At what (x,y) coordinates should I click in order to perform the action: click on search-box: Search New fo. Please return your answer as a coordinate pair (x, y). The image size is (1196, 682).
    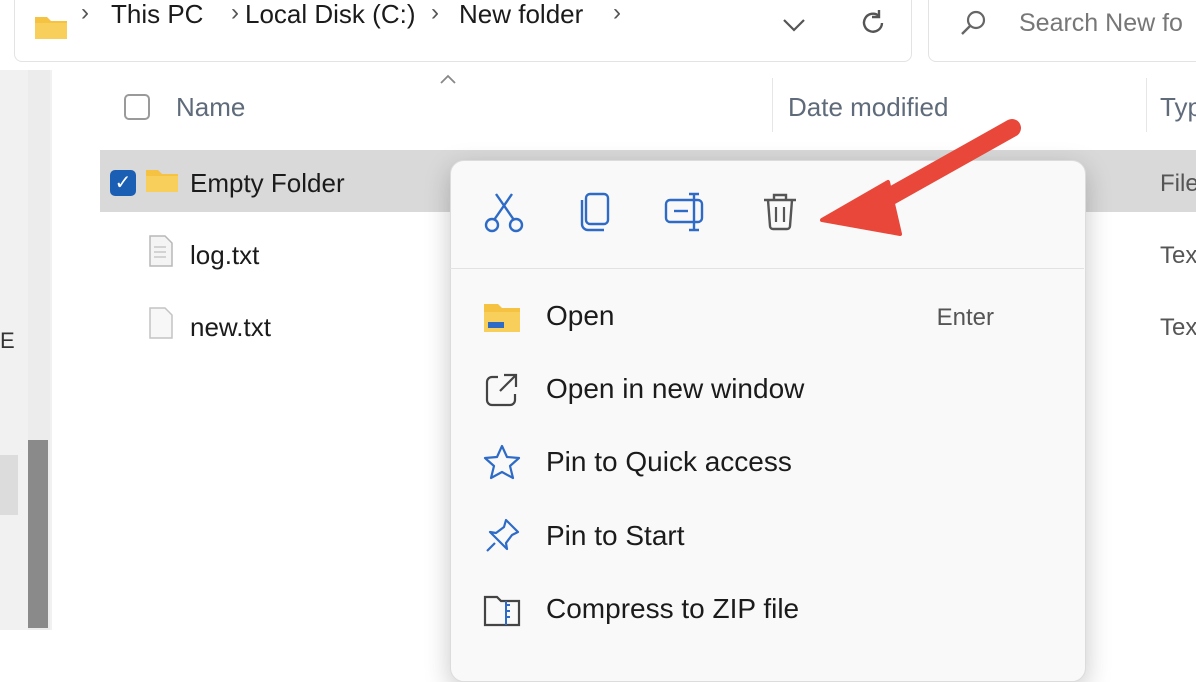
    Looking at the image, I should click on (1062, 31).